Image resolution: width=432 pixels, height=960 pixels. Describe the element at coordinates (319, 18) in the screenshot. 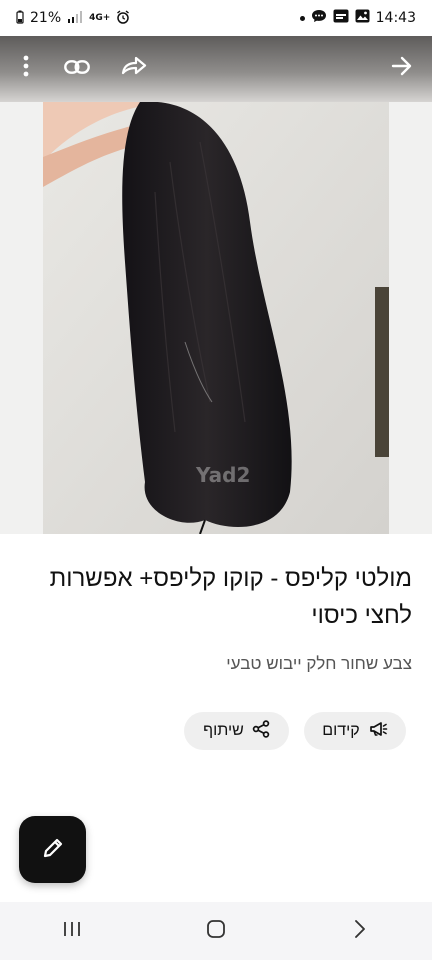

I see `chat-icon` at that location.